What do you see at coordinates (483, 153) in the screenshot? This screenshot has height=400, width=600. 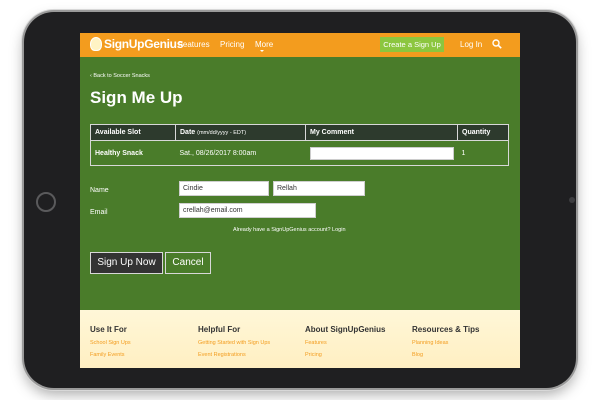 I see `cell-quantity: 1` at bounding box center [483, 153].